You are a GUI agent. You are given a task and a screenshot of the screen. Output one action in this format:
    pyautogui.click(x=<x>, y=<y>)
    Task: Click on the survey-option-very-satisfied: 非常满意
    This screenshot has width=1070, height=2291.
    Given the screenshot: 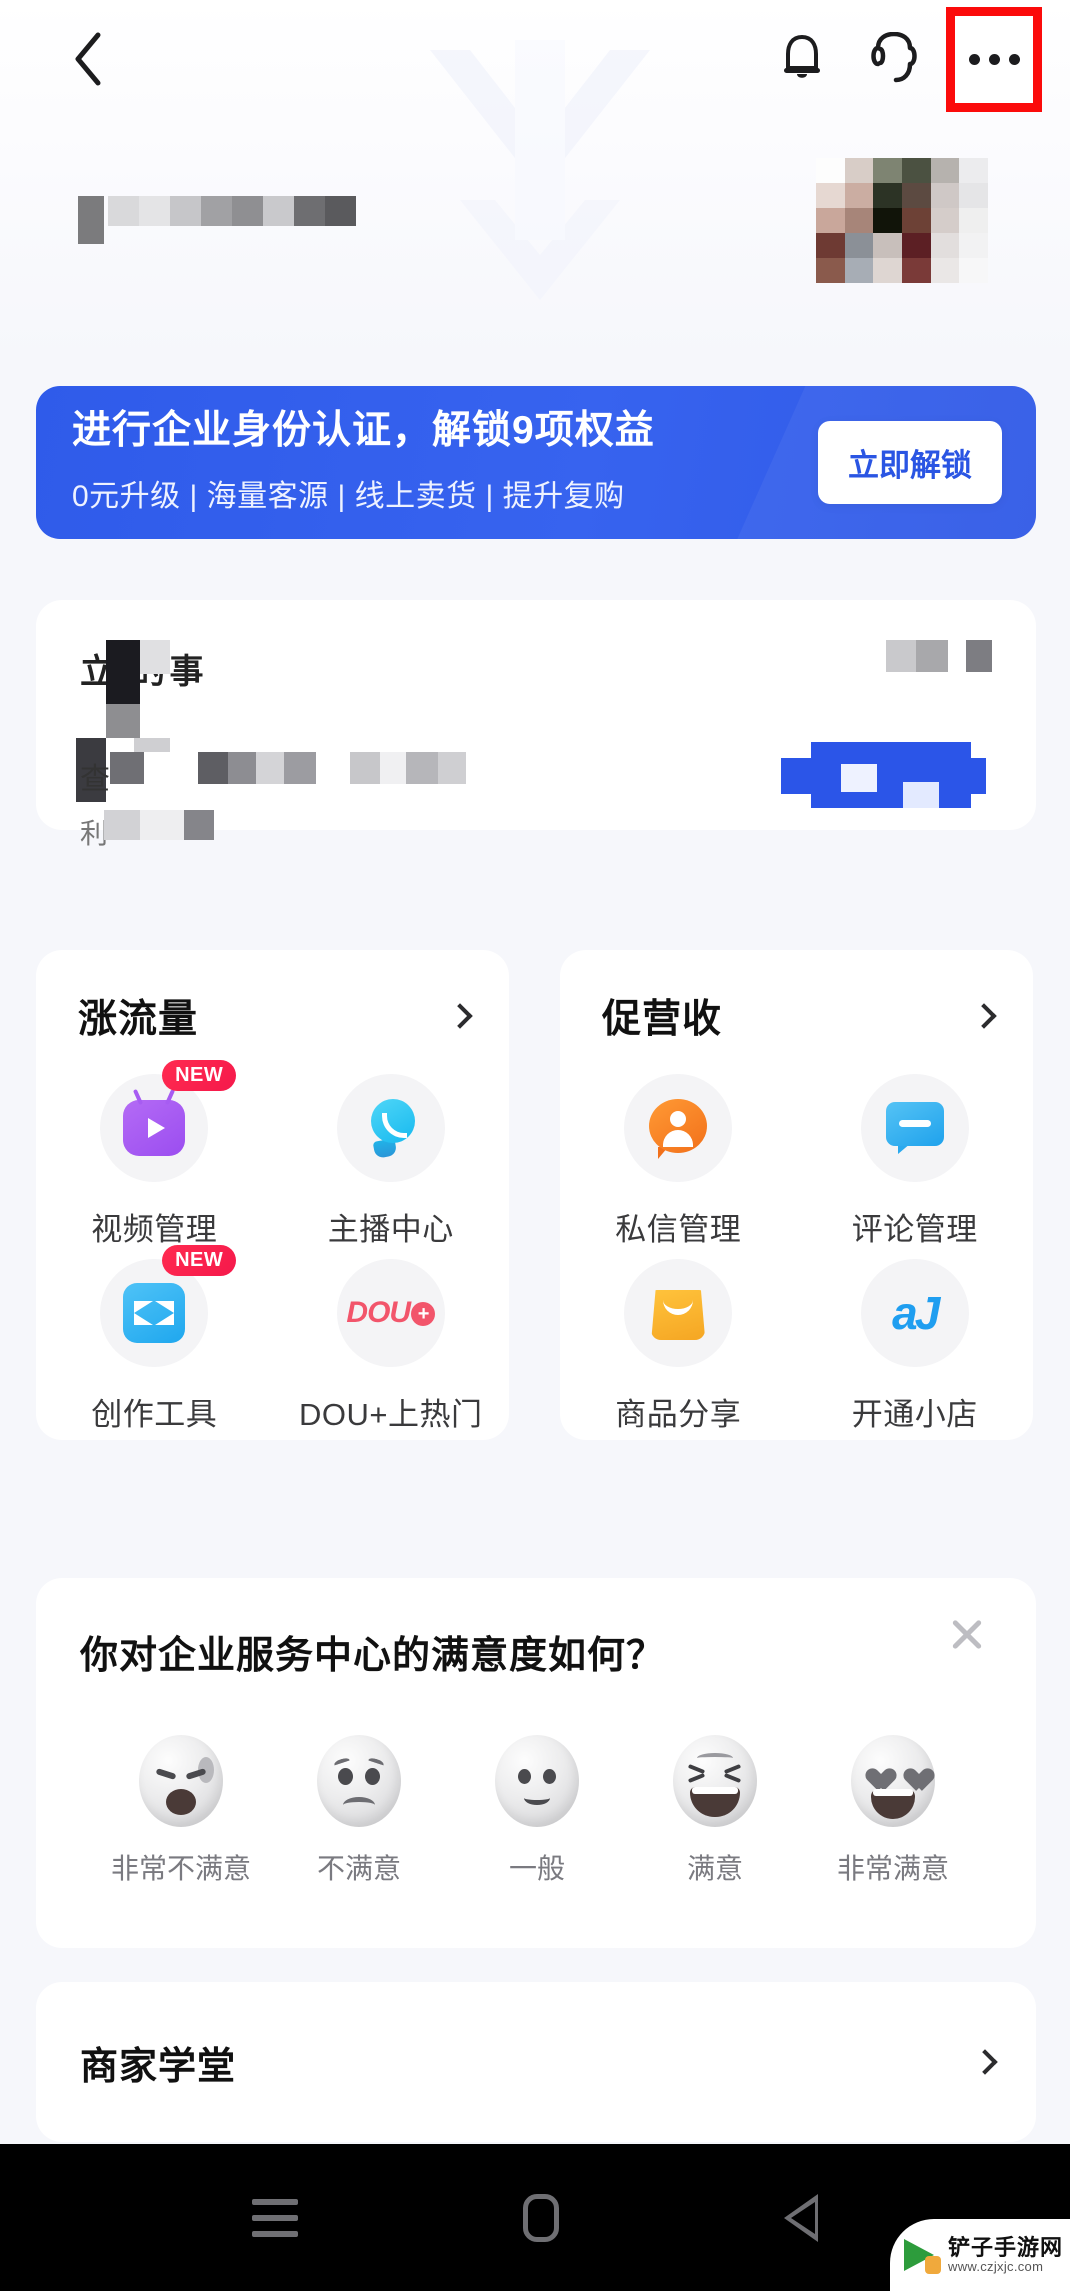 What is the action you would take?
    pyautogui.click(x=893, y=1811)
    